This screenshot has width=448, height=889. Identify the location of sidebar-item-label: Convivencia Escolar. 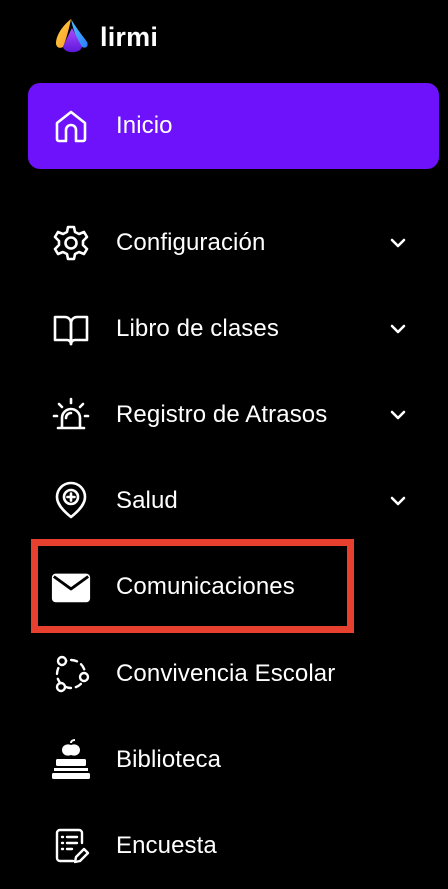
(226, 673).